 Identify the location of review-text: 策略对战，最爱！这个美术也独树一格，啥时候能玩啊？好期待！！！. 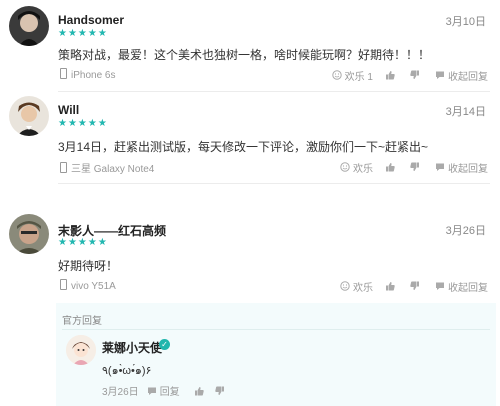
(244, 55).